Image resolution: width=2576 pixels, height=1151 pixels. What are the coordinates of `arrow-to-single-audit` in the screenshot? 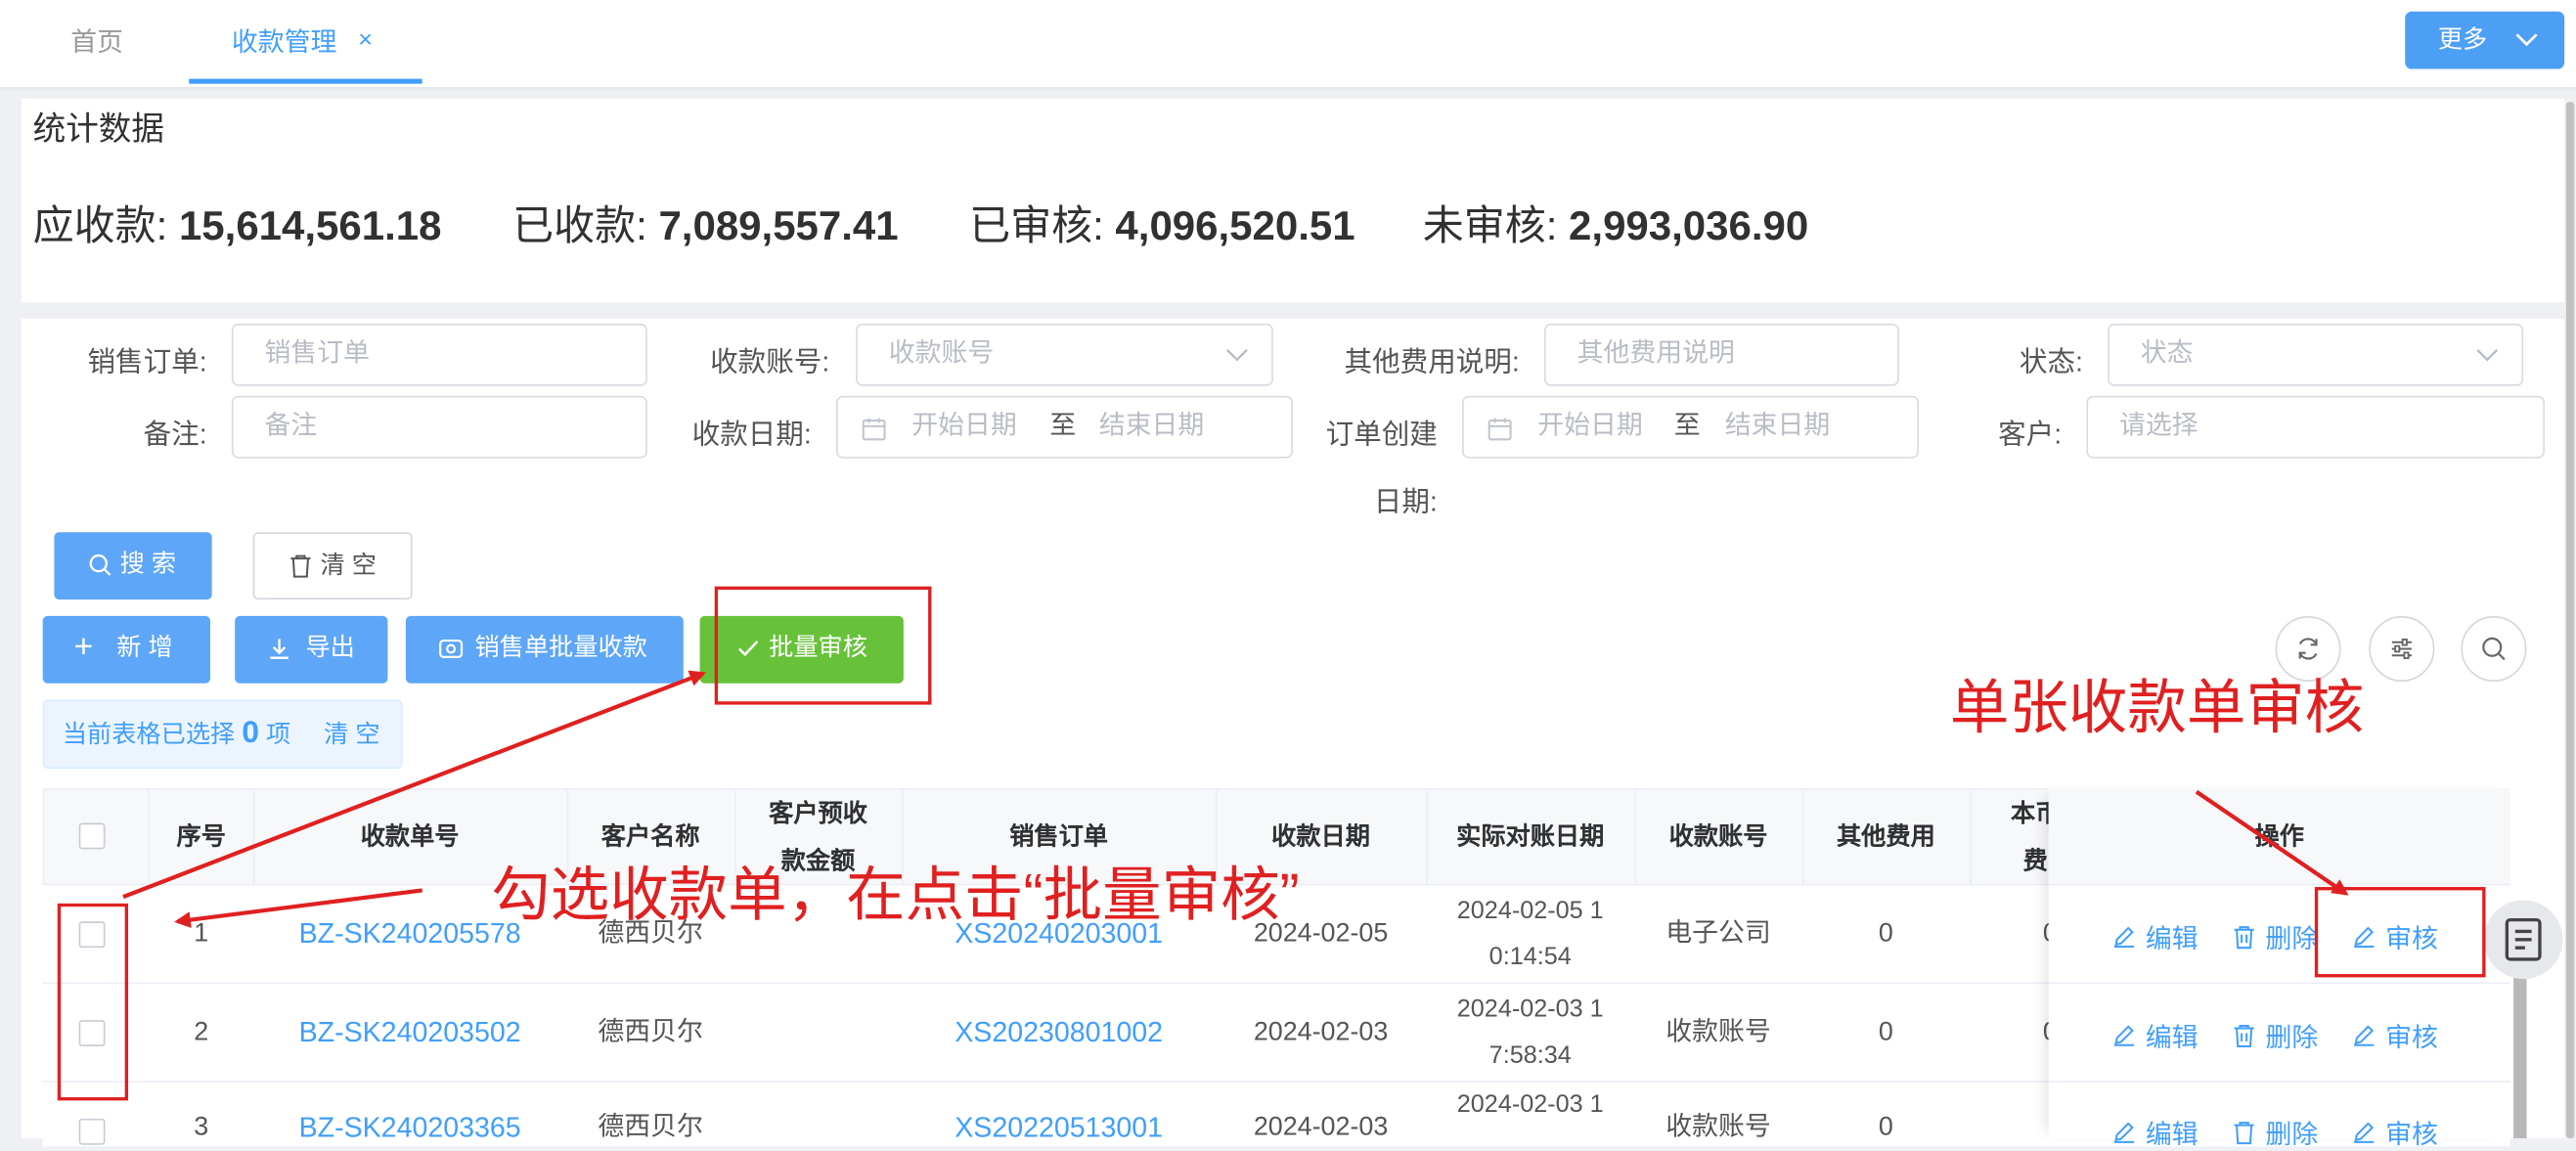 It's located at (2272, 842).